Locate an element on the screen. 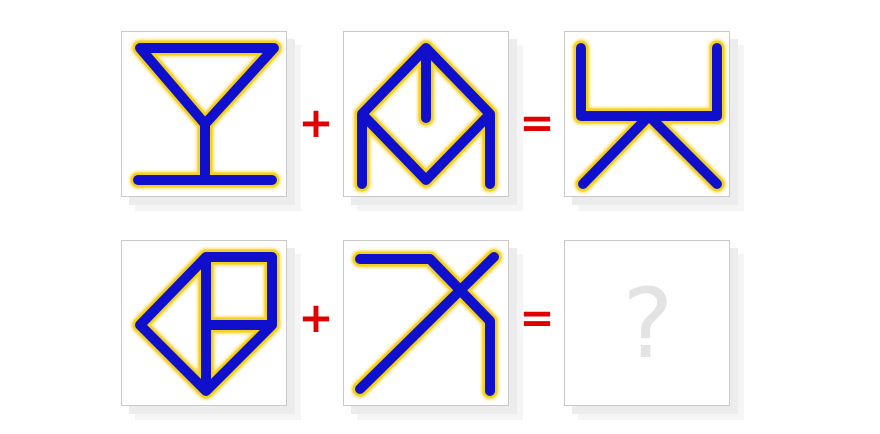 The width and height of the screenshot is (880, 434). tile-envelope-w is located at coordinates (426, 114).